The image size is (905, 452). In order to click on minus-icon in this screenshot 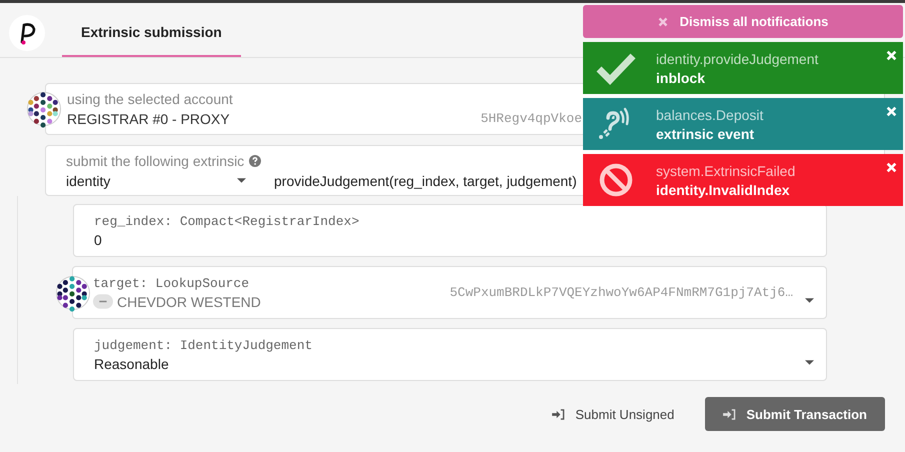, I will do `click(103, 301)`.